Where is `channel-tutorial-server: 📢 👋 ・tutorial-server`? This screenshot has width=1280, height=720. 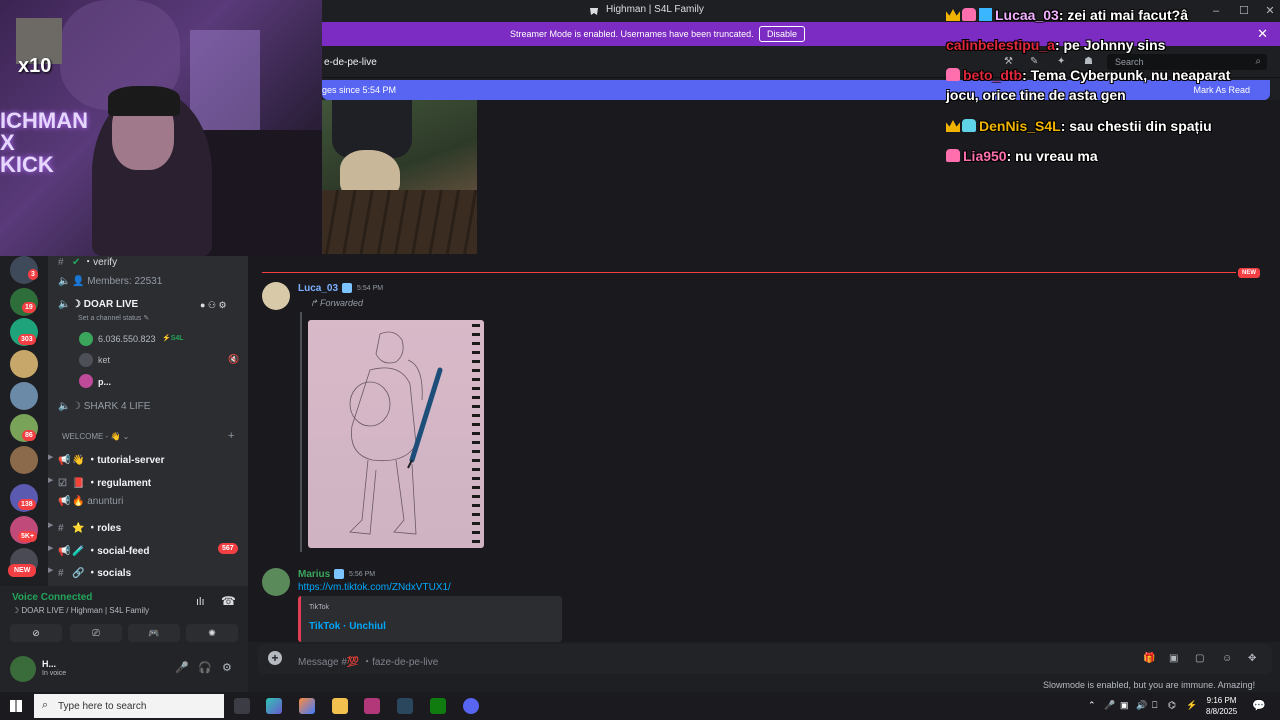 channel-tutorial-server: 📢 👋 ・tutorial-server is located at coordinates (111, 459).